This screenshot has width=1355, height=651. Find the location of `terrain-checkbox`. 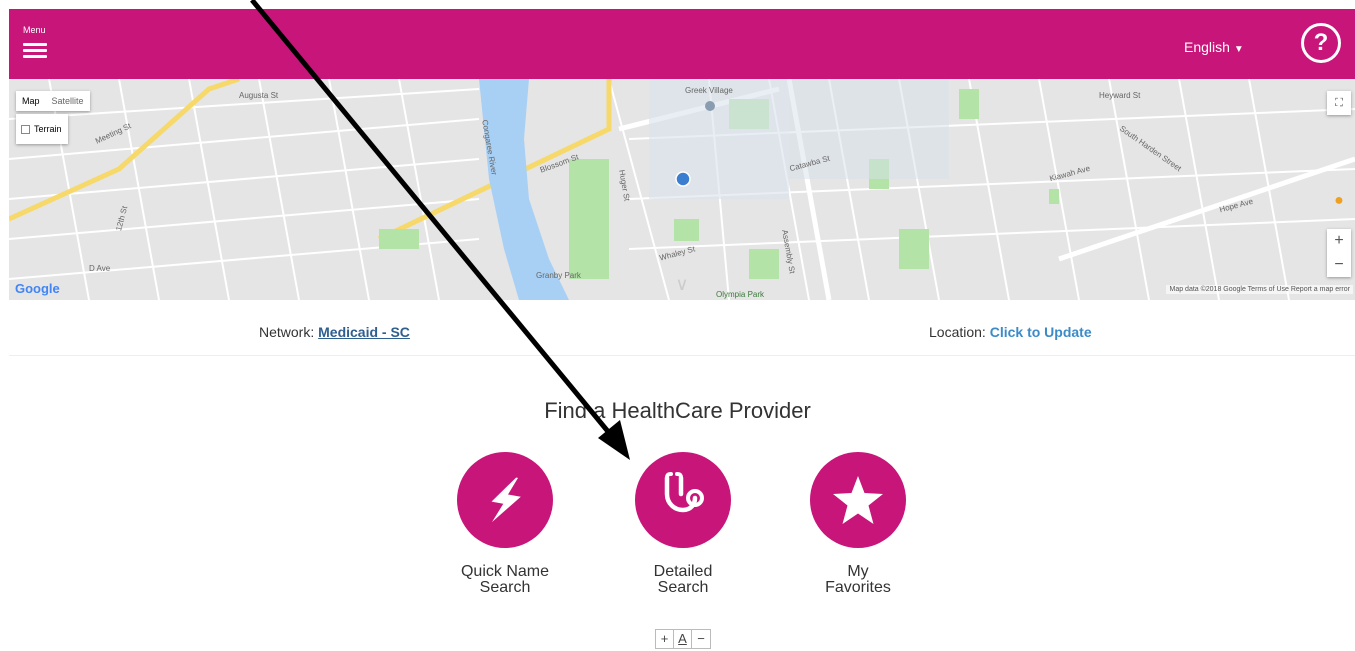

terrain-checkbox is located at coordinates (25, 129).